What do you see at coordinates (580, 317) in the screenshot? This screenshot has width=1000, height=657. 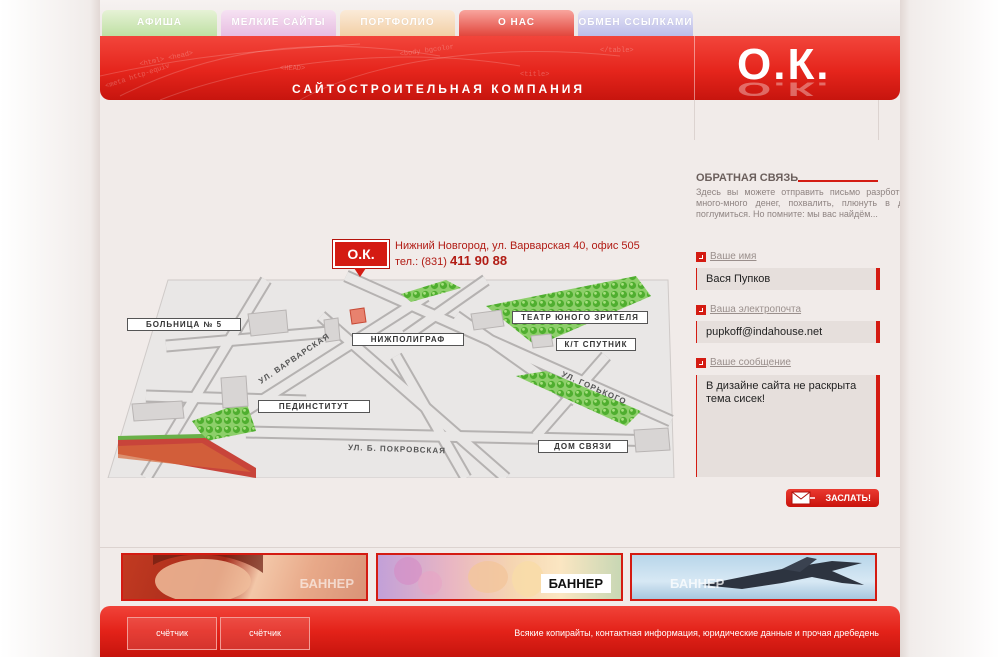 I see `map-label-theatre: ТЕАТР ЮНОГО ЗРИТЕЛЯ` at bounding box center [580, 317].